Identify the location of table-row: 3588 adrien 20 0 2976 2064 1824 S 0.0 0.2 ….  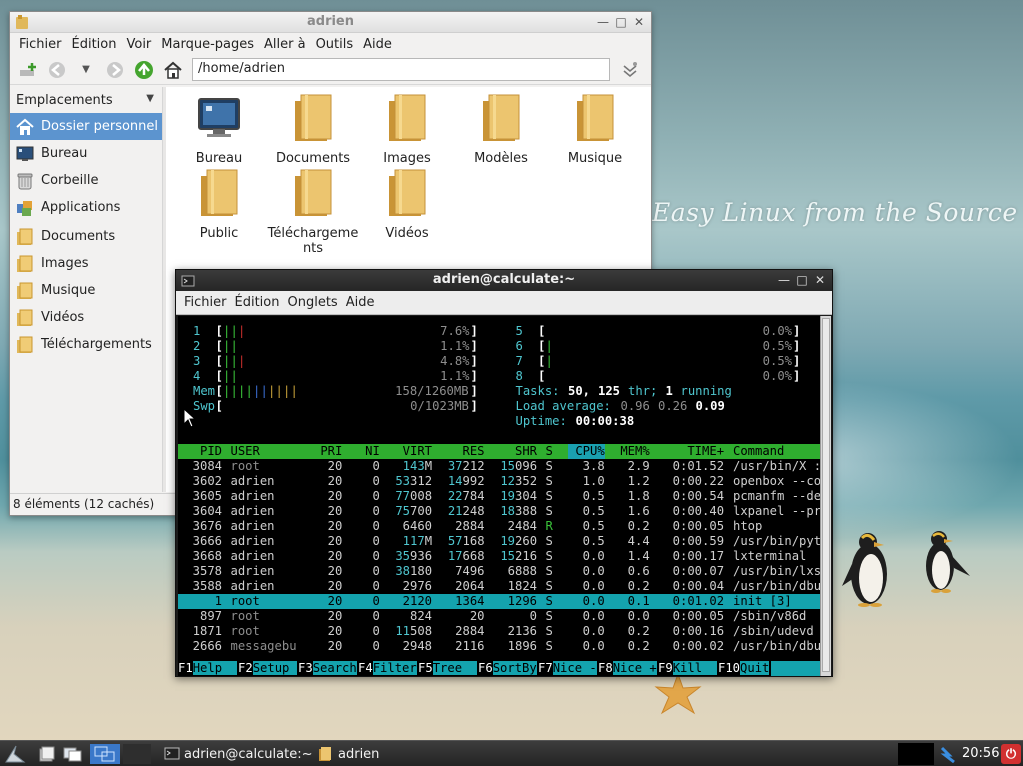
(499, 586).